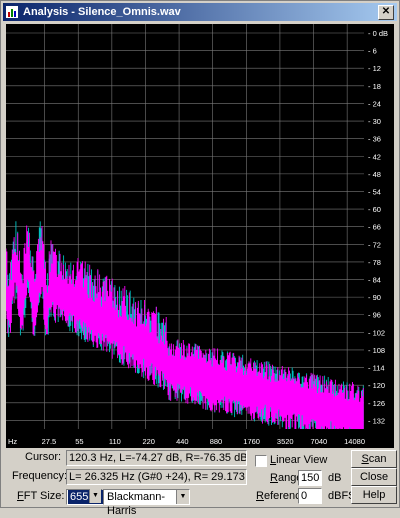 This screenshot has width=400, height=518. I want to click on cursor-label: Cursor:, so click(43, 457).